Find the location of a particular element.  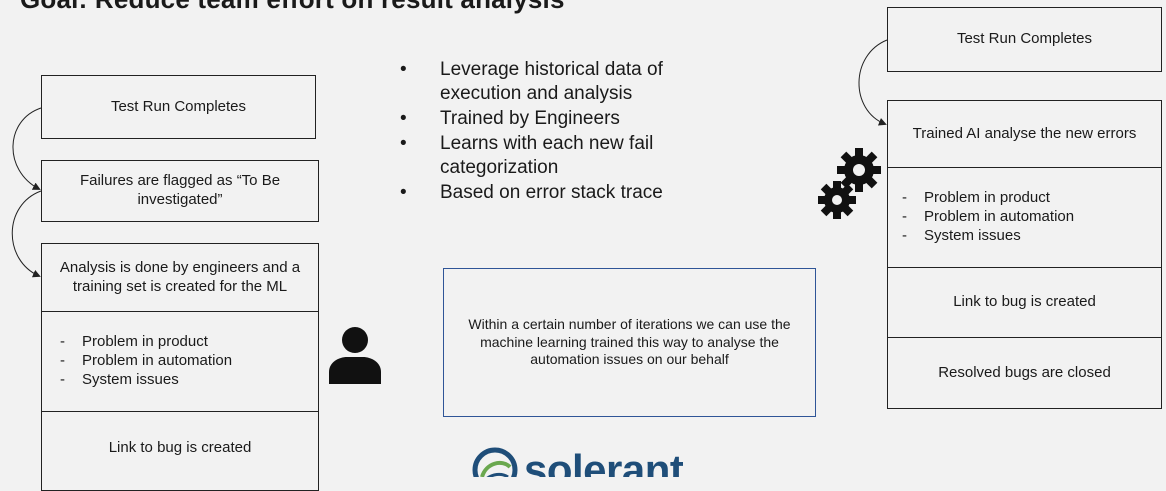

right-step-trained-ai: Trained AI analyse the new errors is located at coordinates (1024, 134).